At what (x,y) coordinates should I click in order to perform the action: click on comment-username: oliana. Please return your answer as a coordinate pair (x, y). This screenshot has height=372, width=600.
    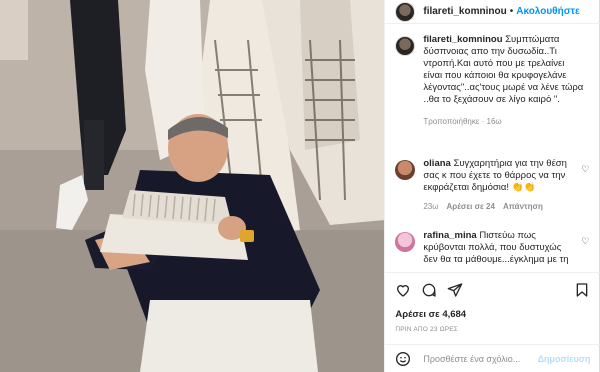
    Looking at the image, I should click on (436, 163).